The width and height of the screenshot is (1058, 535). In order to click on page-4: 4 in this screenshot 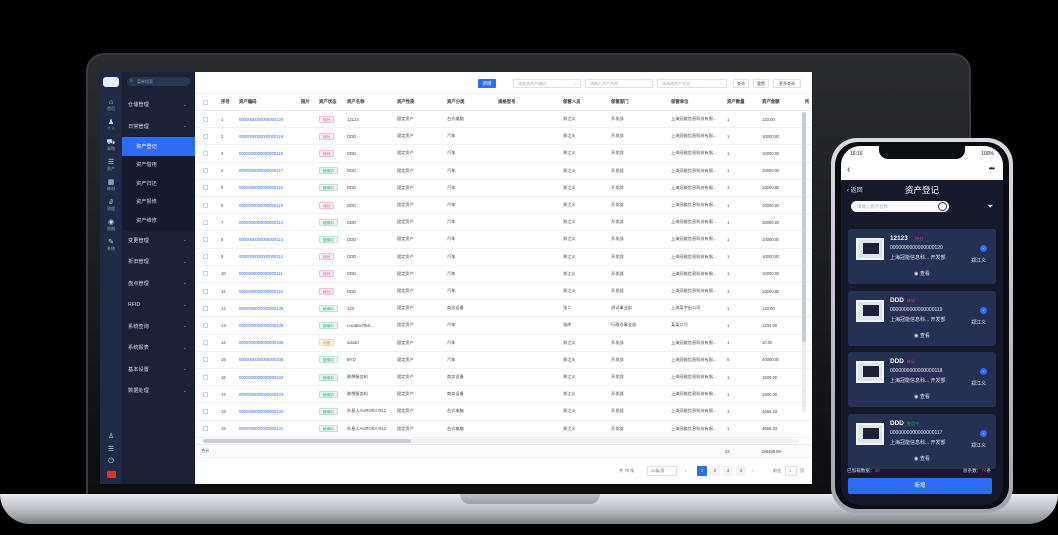, I will do `click(741, 471)`.